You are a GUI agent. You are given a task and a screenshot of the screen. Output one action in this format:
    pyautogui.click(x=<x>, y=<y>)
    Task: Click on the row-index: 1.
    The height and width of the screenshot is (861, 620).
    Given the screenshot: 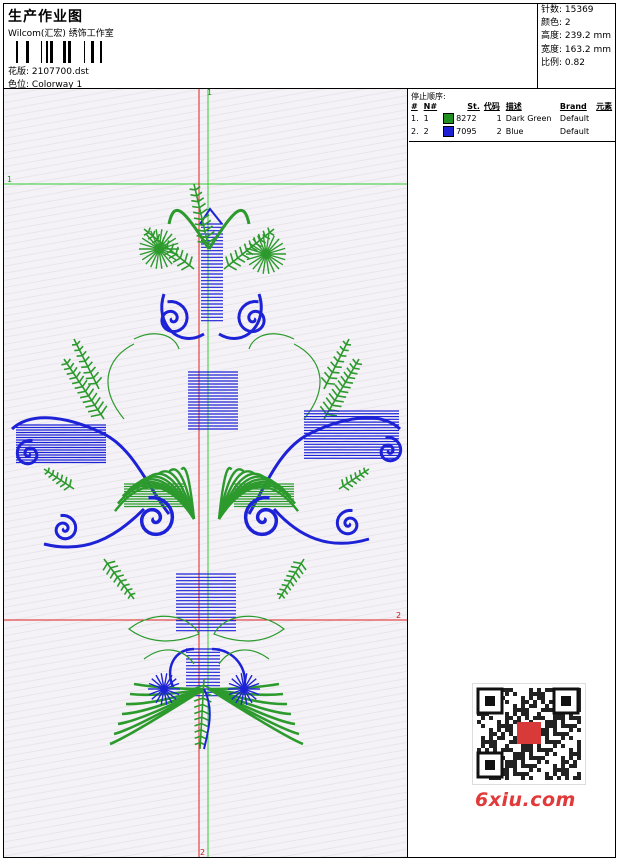 What is the action you would take?
    pyautogui.click(x=415, y=118)
    